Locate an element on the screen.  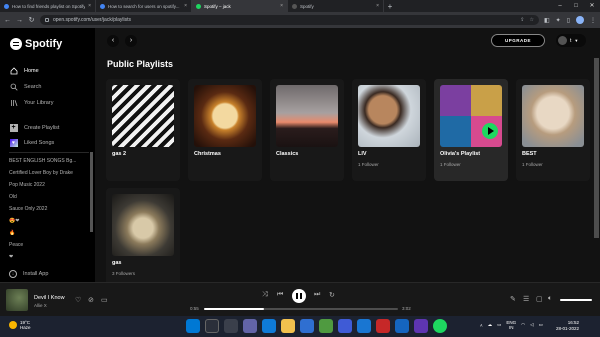
back-arrow-button: ‹ is located at coordinates (113, 41).